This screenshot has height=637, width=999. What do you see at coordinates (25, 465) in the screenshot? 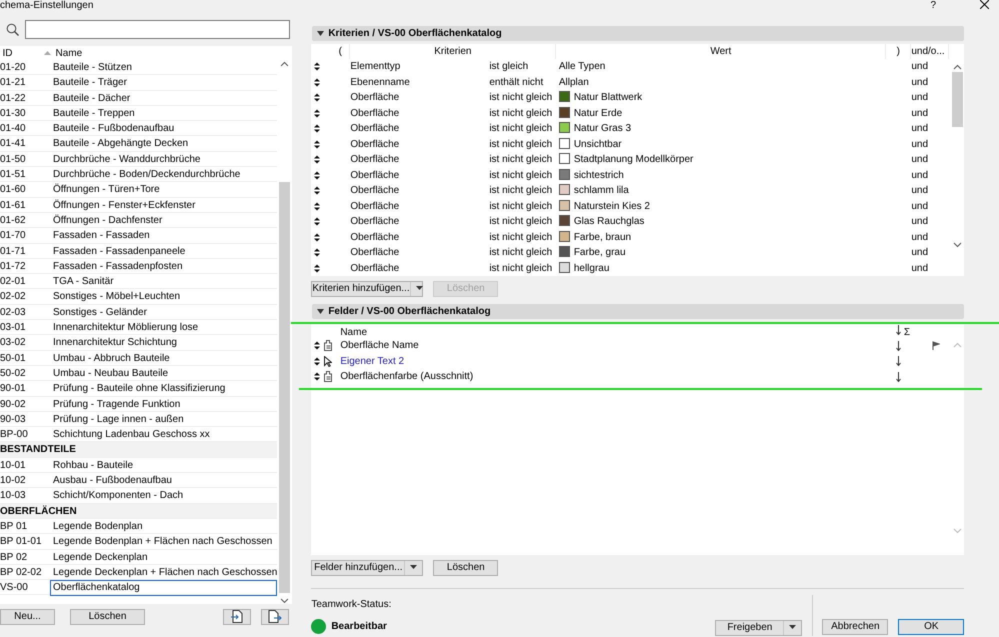
I see `list-cell: 10-01` at bounding box center [25, 465].